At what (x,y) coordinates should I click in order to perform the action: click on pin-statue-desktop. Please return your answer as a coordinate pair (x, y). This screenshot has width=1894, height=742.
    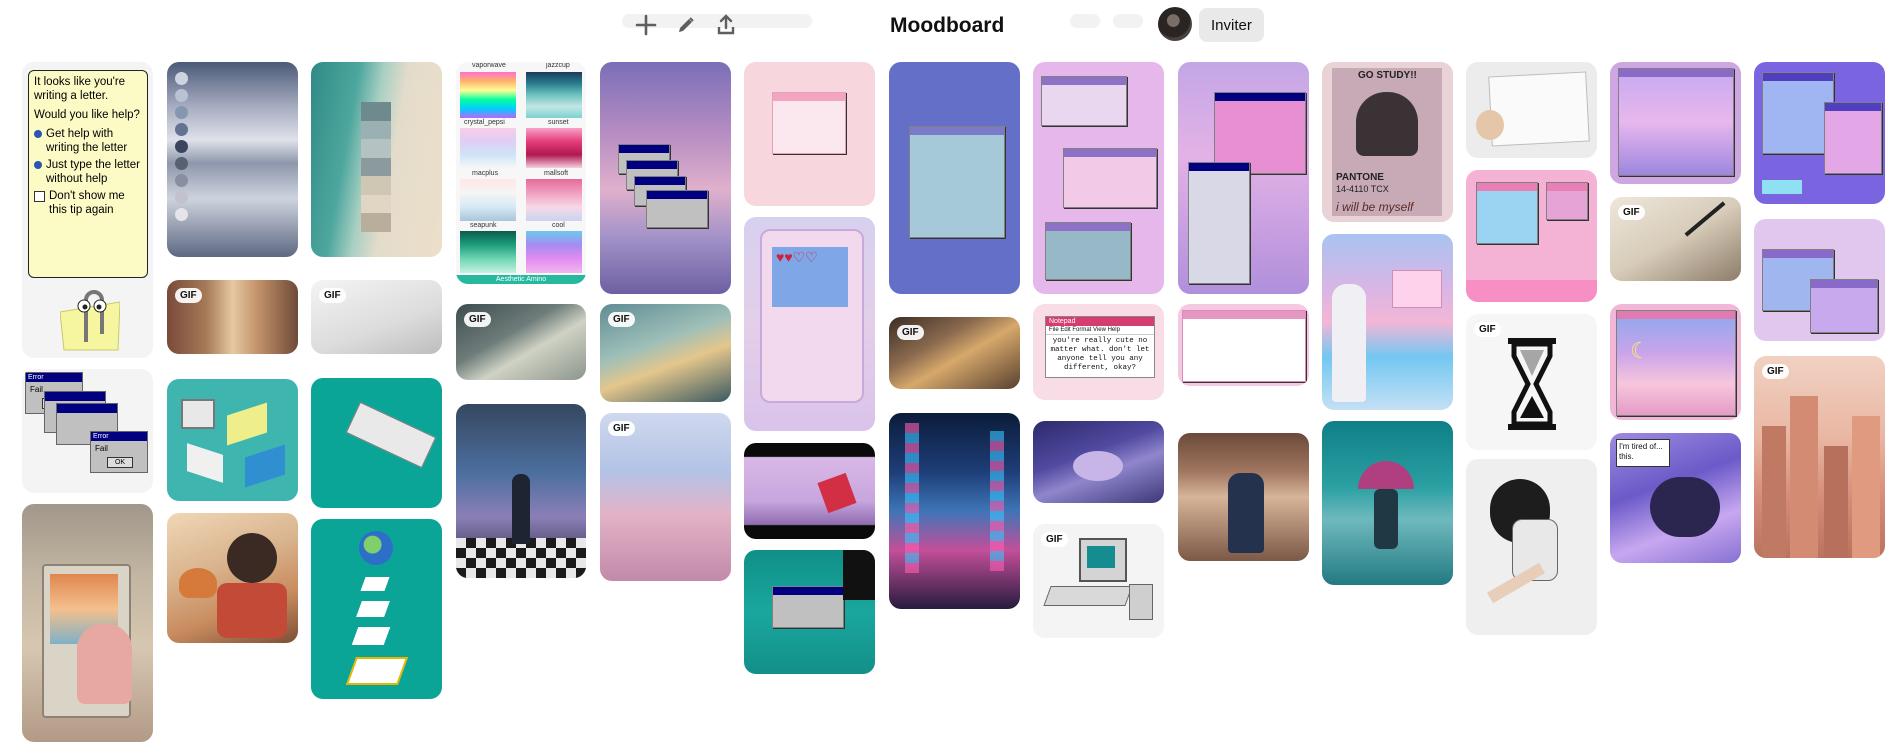
    Looking at the image, I should click on (1243, 178).